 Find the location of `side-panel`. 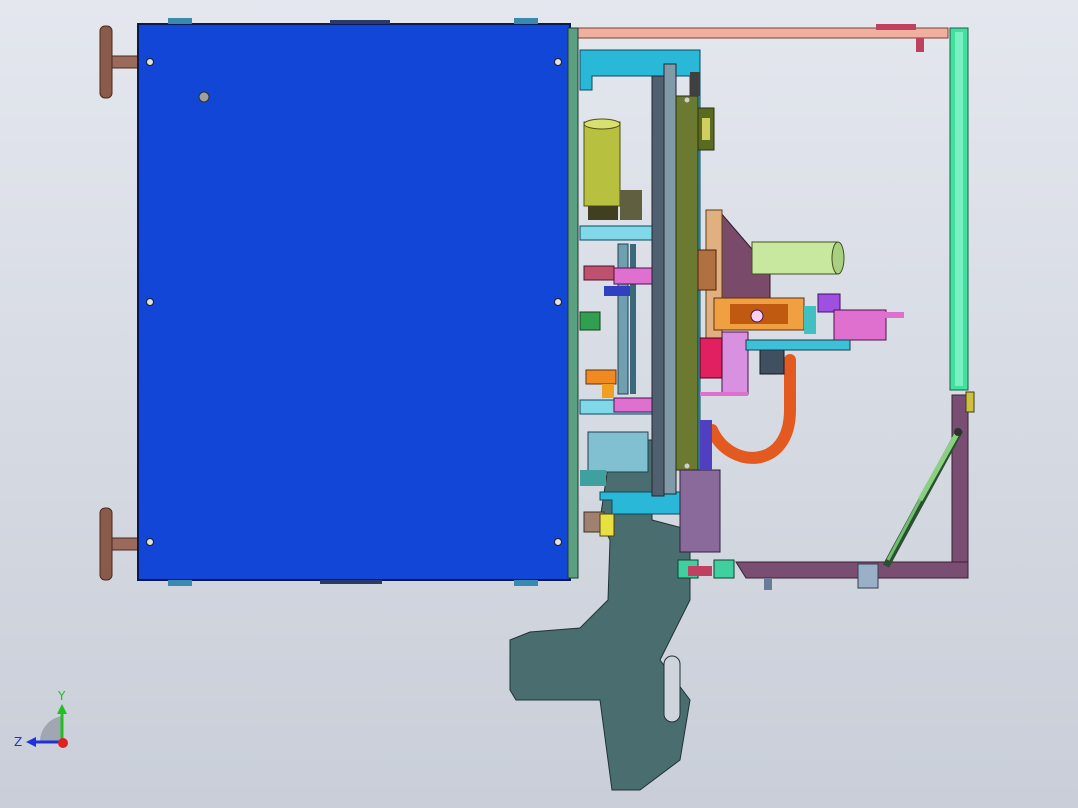

side-panel is located at coordinates (573, 303).